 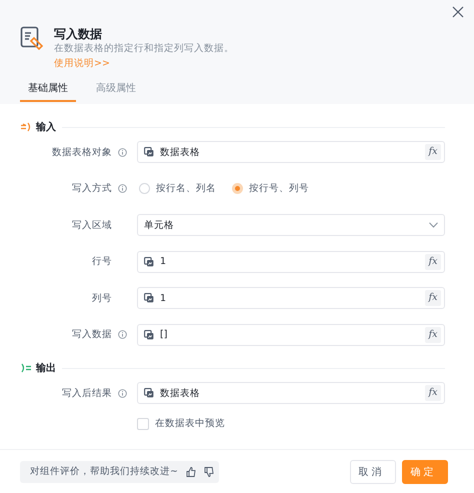 What do you see at coordinates (81, 152) in the screenshot?
I see `field-label: 数据表格对象` at bounding box center [81, 152].